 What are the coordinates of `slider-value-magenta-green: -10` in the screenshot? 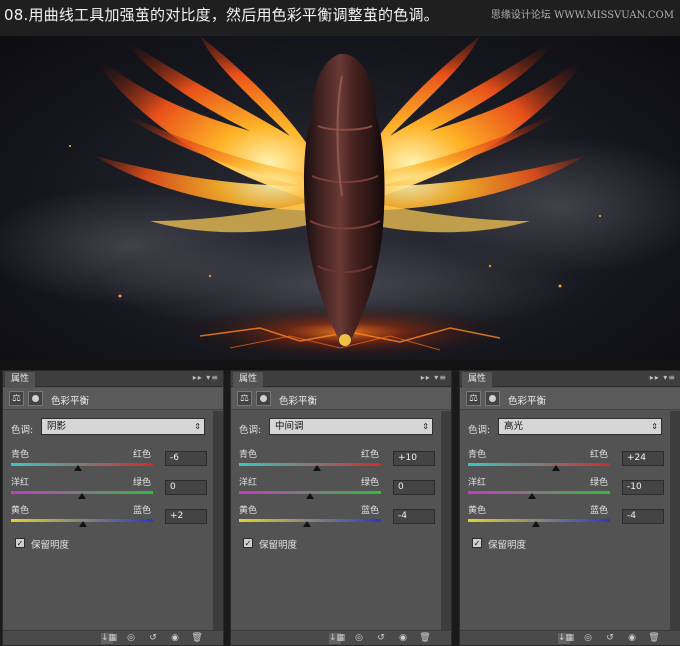 It's located at (643, 487).